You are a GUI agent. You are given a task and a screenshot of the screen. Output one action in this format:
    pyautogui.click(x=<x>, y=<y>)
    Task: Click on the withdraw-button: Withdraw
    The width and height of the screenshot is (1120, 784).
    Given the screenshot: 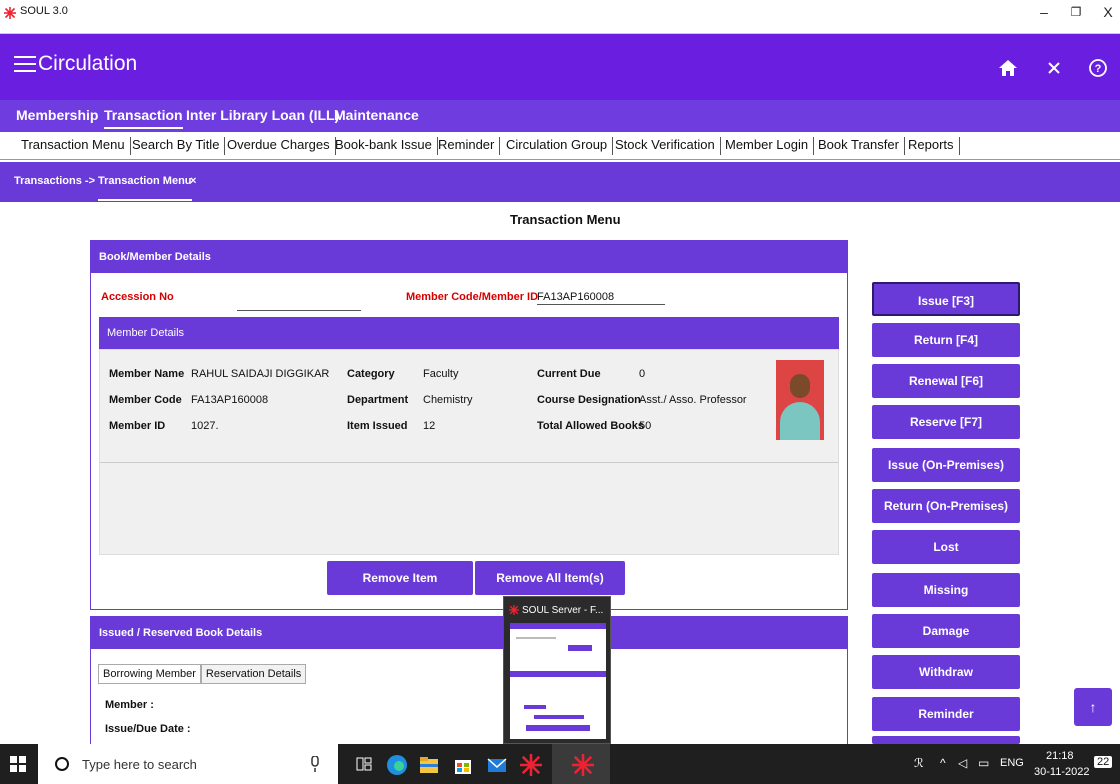 What is the action you would take?
    pyautogui.click(x=946, y=672)
    